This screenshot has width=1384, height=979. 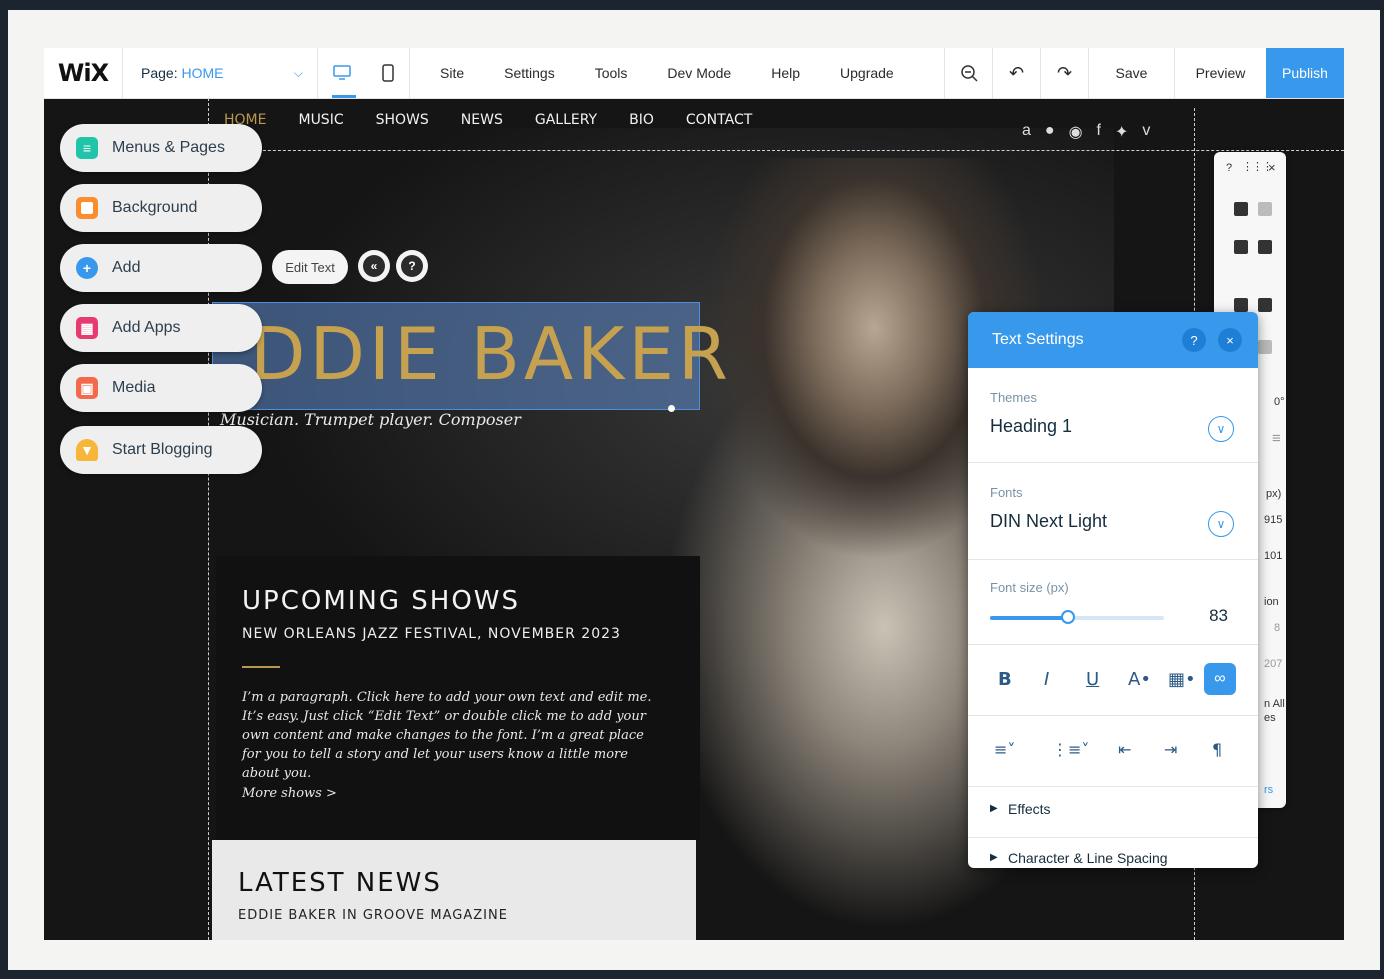 I want to click on social-bar: a ● ◉ f ✦ v, so click(x=1086, y=132).